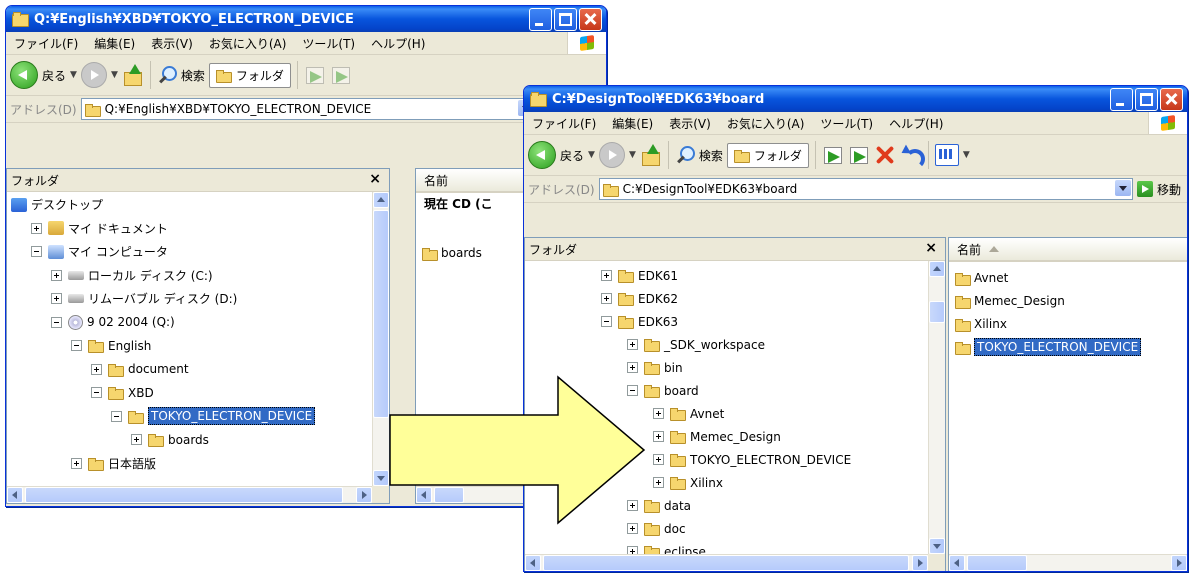  What do you see at coordinates (946, 155) in the screenshot?
I see `views-icon` at bounding box center [946, 155].